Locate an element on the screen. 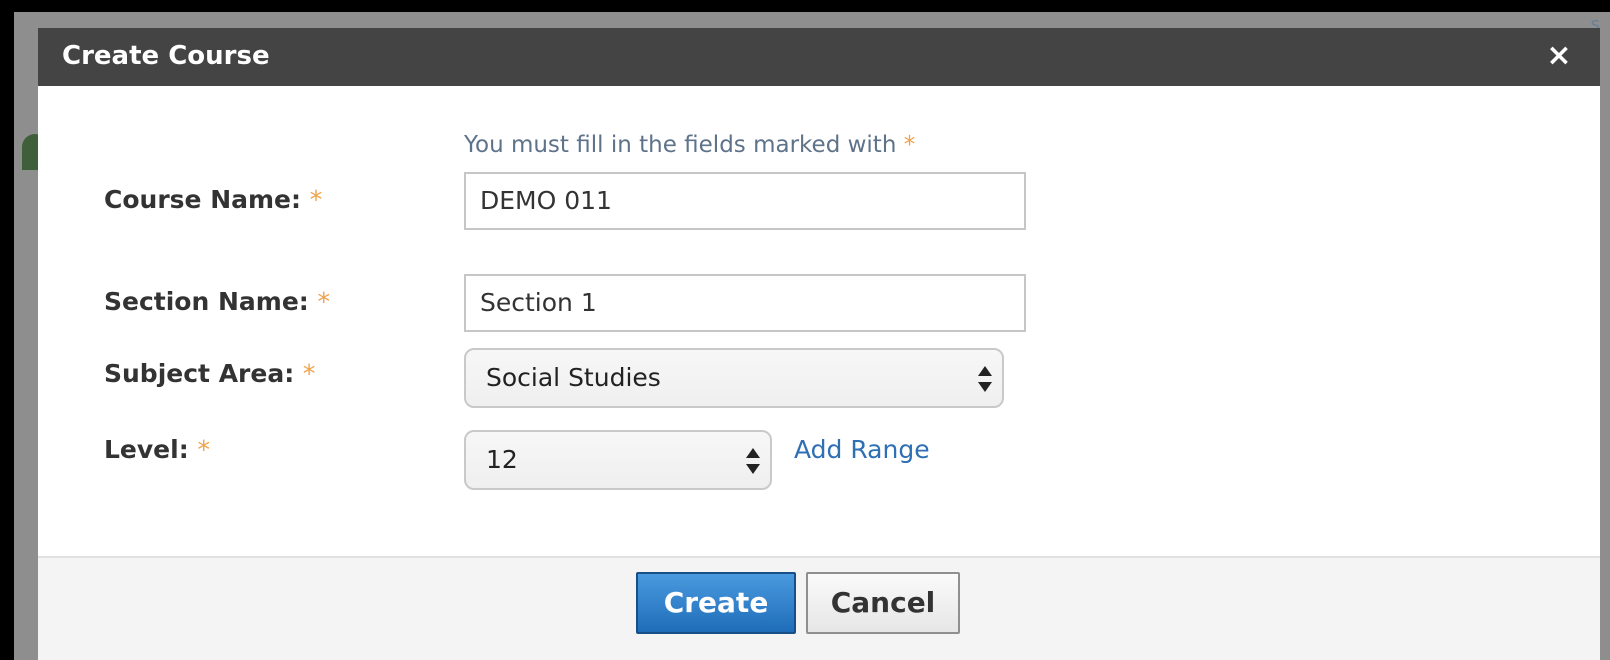 The width and height of the screenshot is (1610, 660). dialog-title: Create Course is located at coordinates (166, 56).